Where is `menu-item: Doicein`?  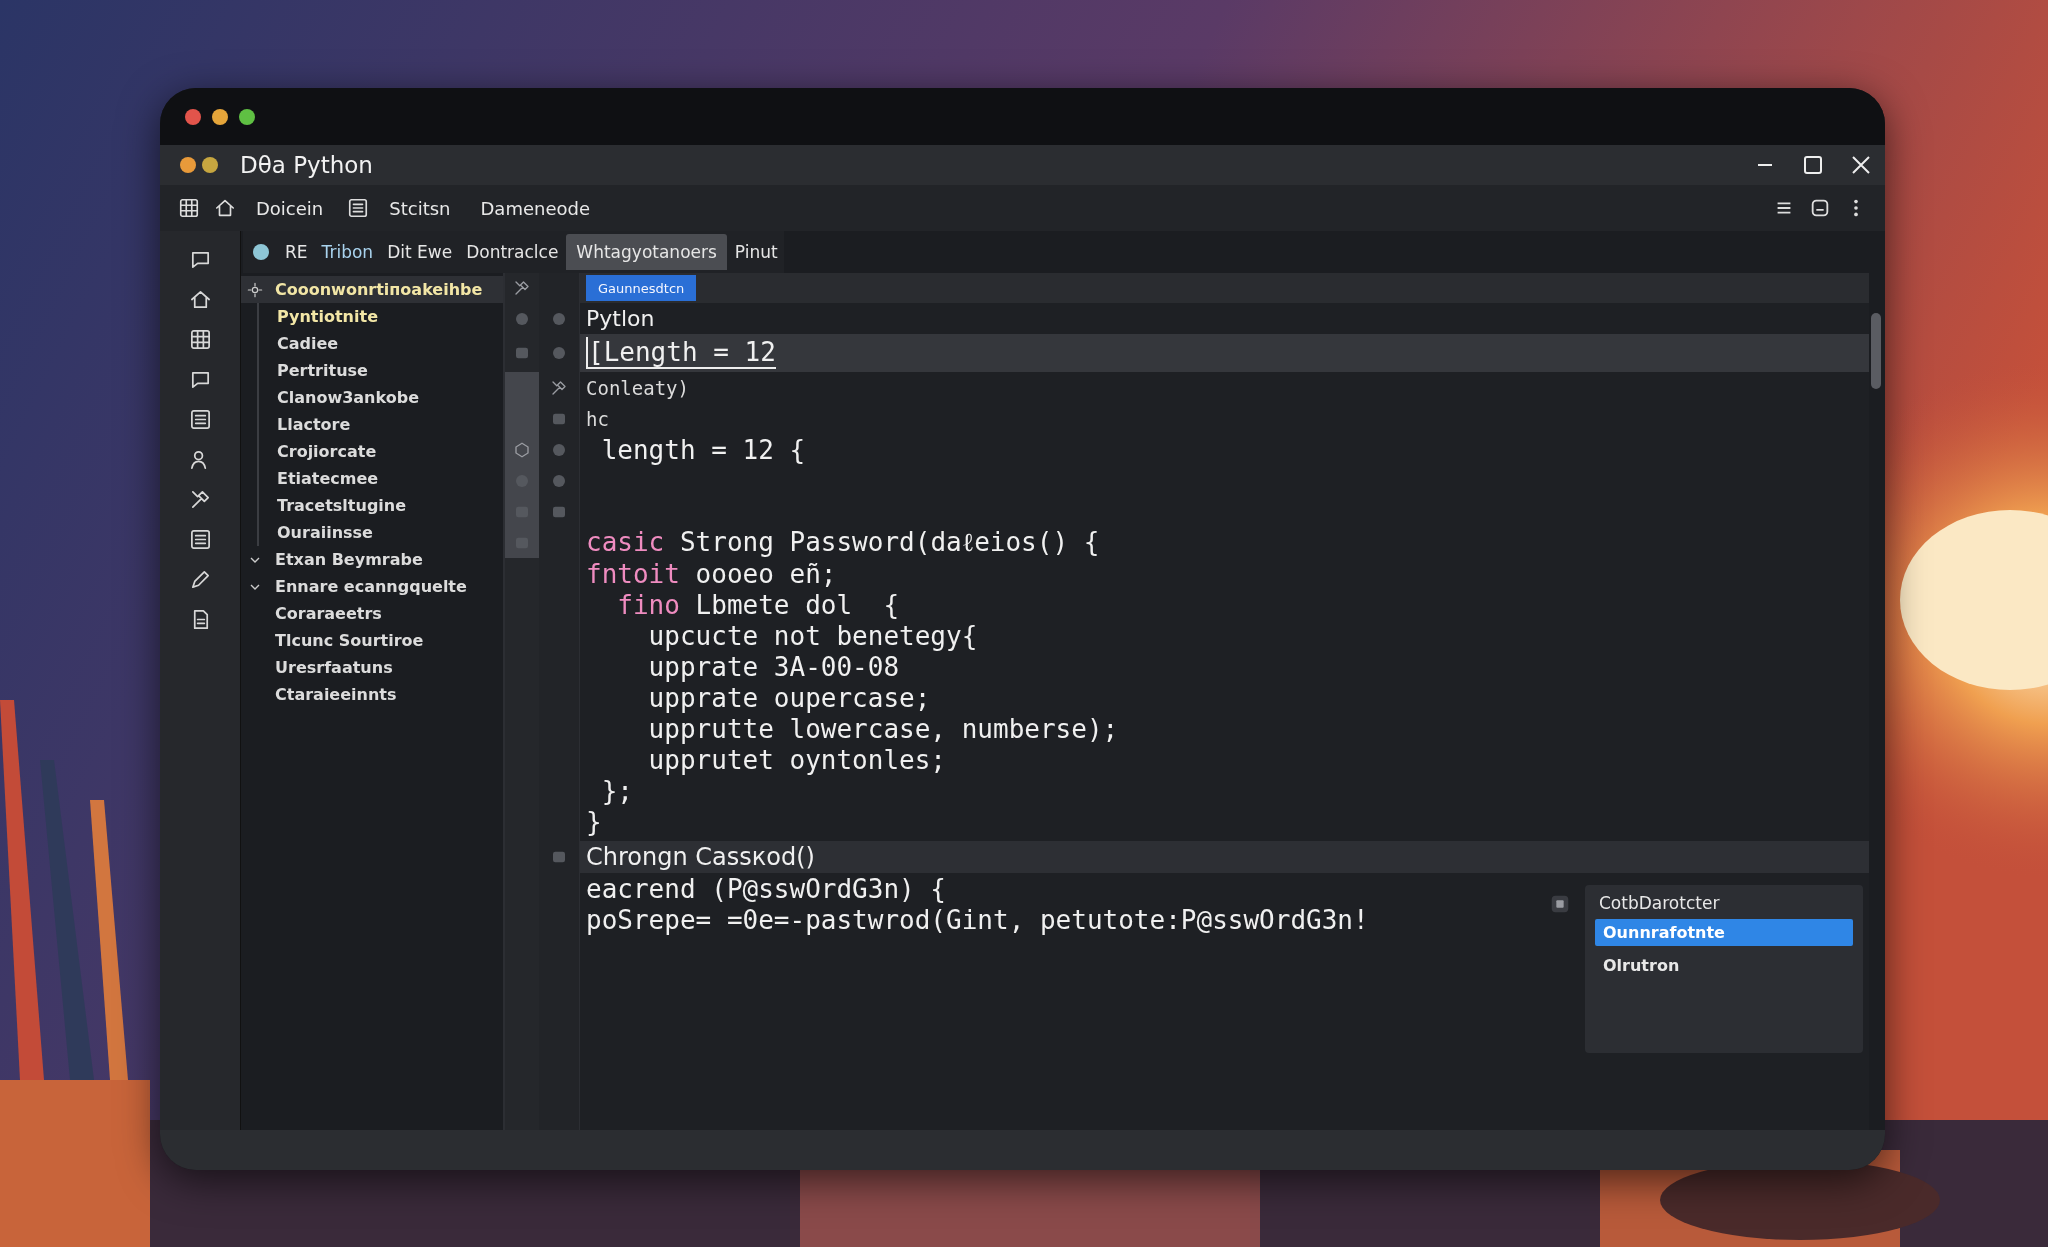 menu-item: Doicein is located at coordinates (292, 208).